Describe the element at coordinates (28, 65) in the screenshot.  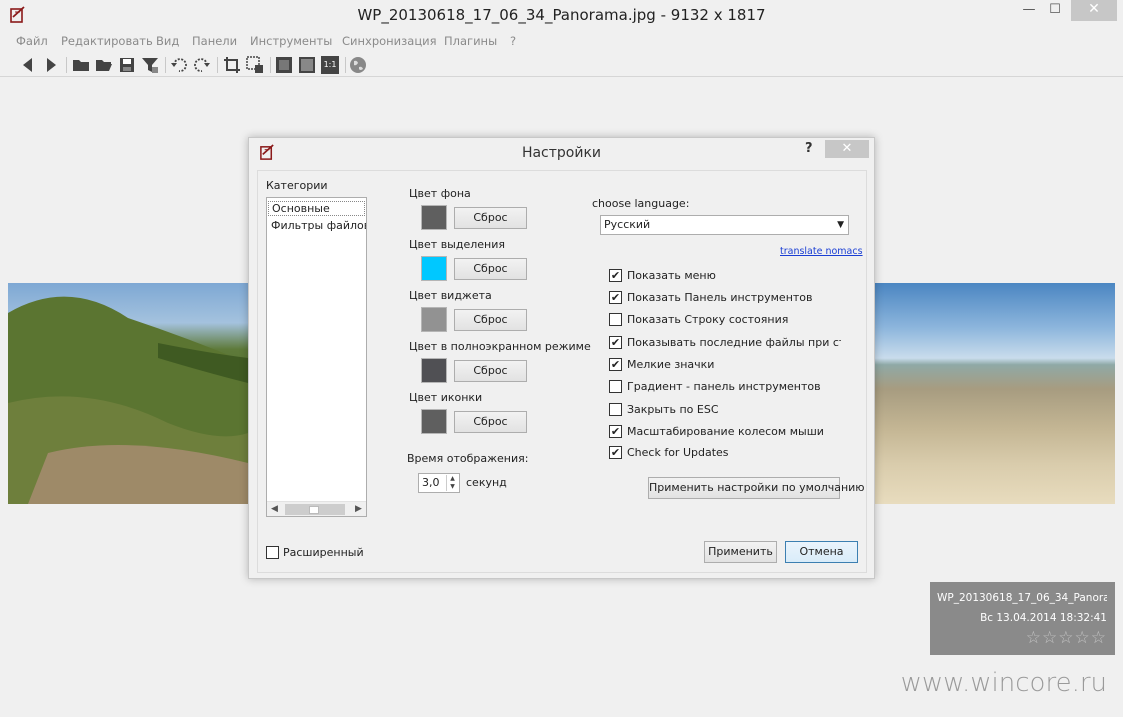
I see `back-icon` at that location.